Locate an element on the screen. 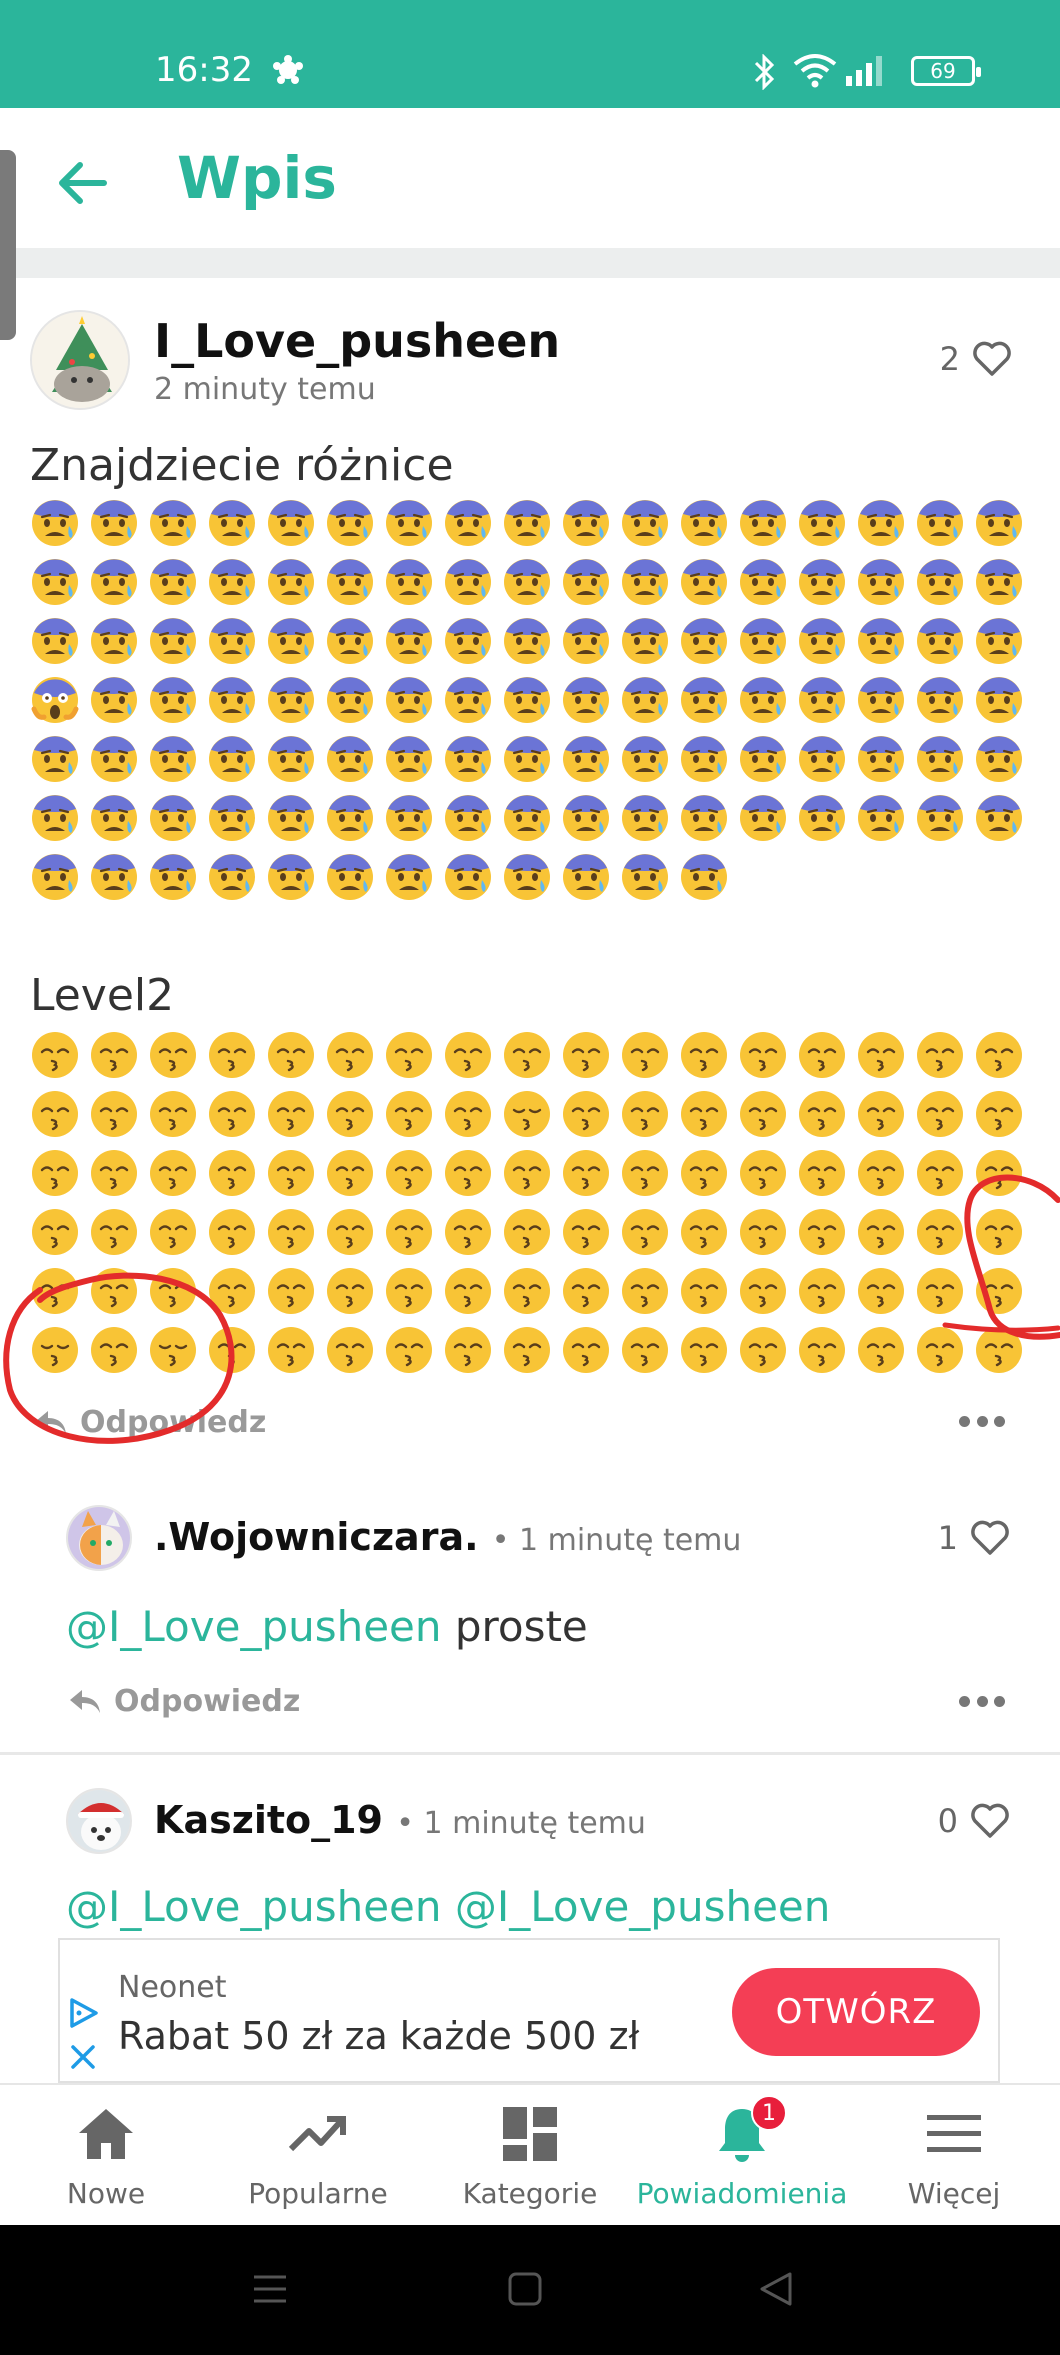 Image resolution: width=1060 pixels, height=2355 pixels. nav-more: Więcej is located at coordinates (954, 2155).